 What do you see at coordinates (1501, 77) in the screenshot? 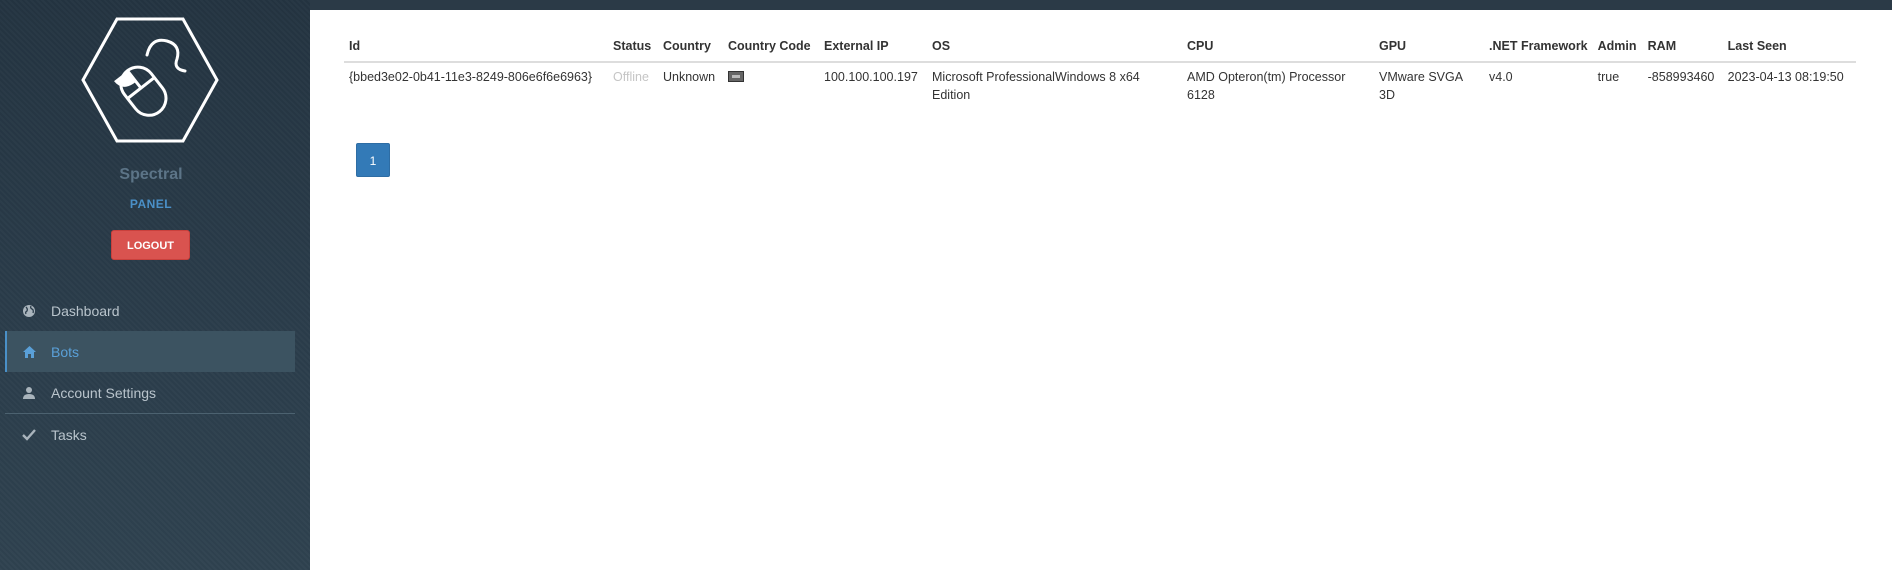
I see `cell-net-framework: v4.0` at bounding box center [1501, 77].